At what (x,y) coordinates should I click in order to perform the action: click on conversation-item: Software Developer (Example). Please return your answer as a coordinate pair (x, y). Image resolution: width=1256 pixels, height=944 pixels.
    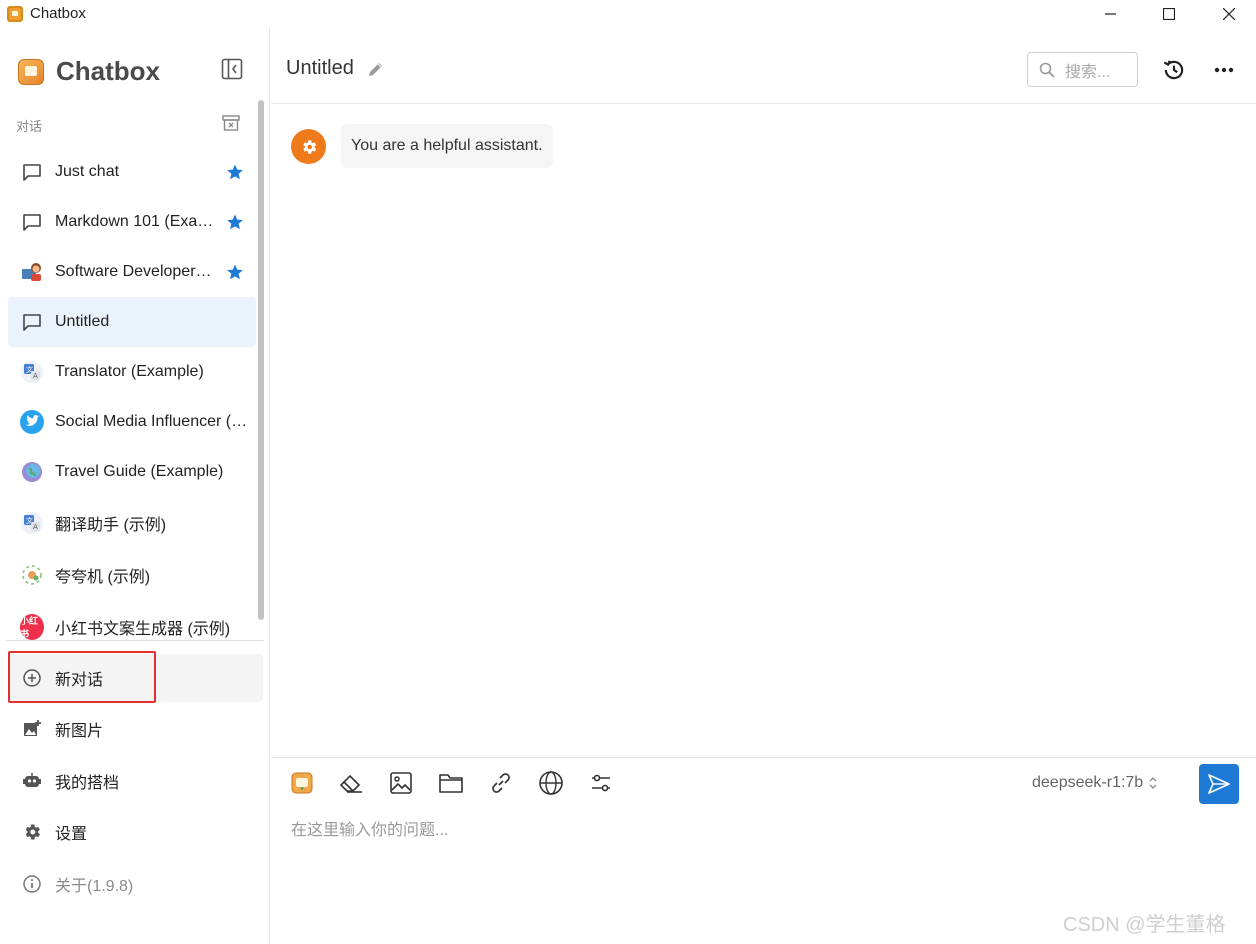
    Looking at the image, I should click on (132, 272).